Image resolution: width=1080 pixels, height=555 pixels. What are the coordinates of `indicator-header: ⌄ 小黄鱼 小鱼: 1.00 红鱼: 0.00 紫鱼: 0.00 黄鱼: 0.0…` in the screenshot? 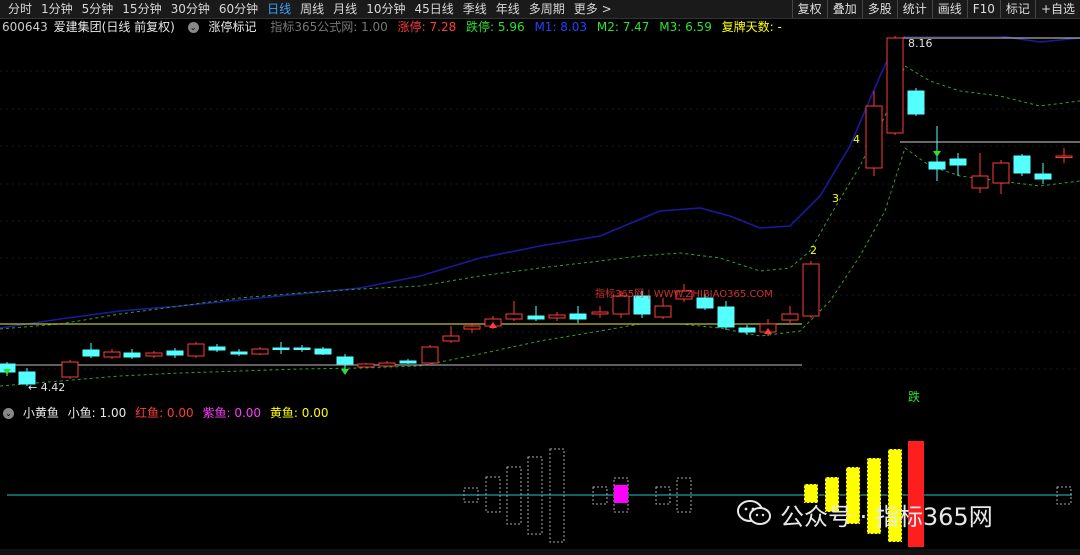 It's located at (540, 413).